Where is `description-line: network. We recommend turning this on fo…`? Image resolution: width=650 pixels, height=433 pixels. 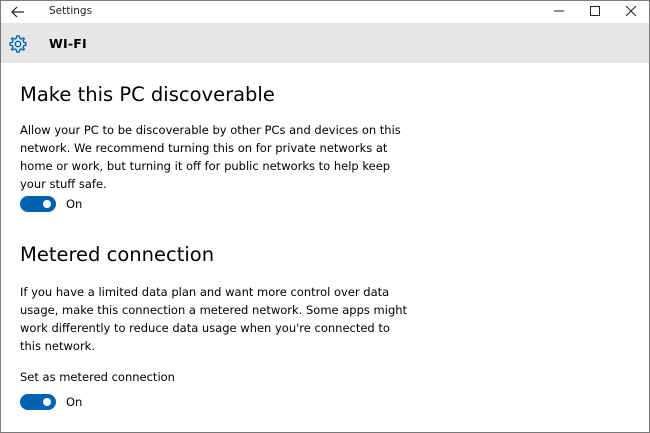 description-line: network. We recommend turning this on fo… is located at coordinates (204, 148).